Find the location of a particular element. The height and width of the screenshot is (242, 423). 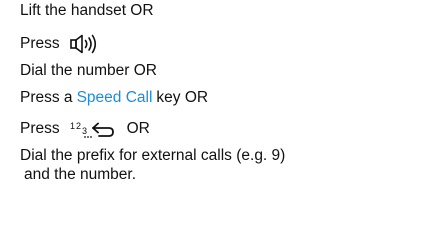

instruction-speed-call: Press a Speed Call key OR is located at coordinates (114, 98).